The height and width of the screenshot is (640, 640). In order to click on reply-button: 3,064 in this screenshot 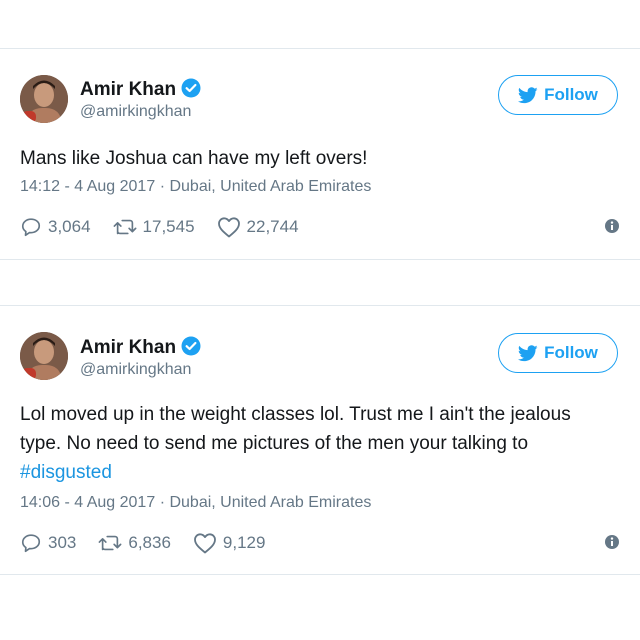, I will do `click(55, 227)`.